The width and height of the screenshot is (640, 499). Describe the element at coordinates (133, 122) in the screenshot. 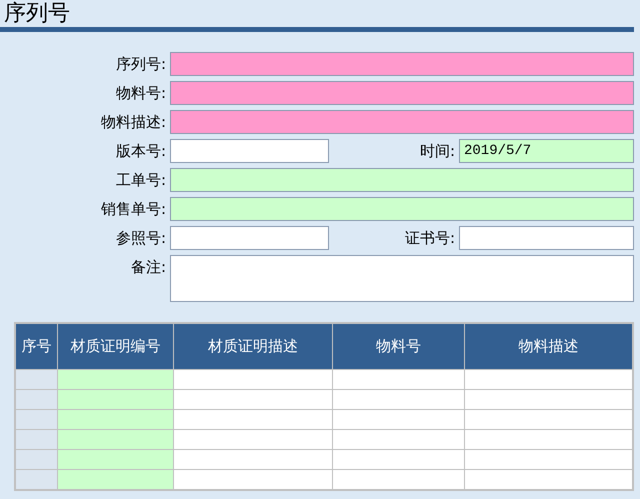

I see `field-label: 物料描述:` at that location.